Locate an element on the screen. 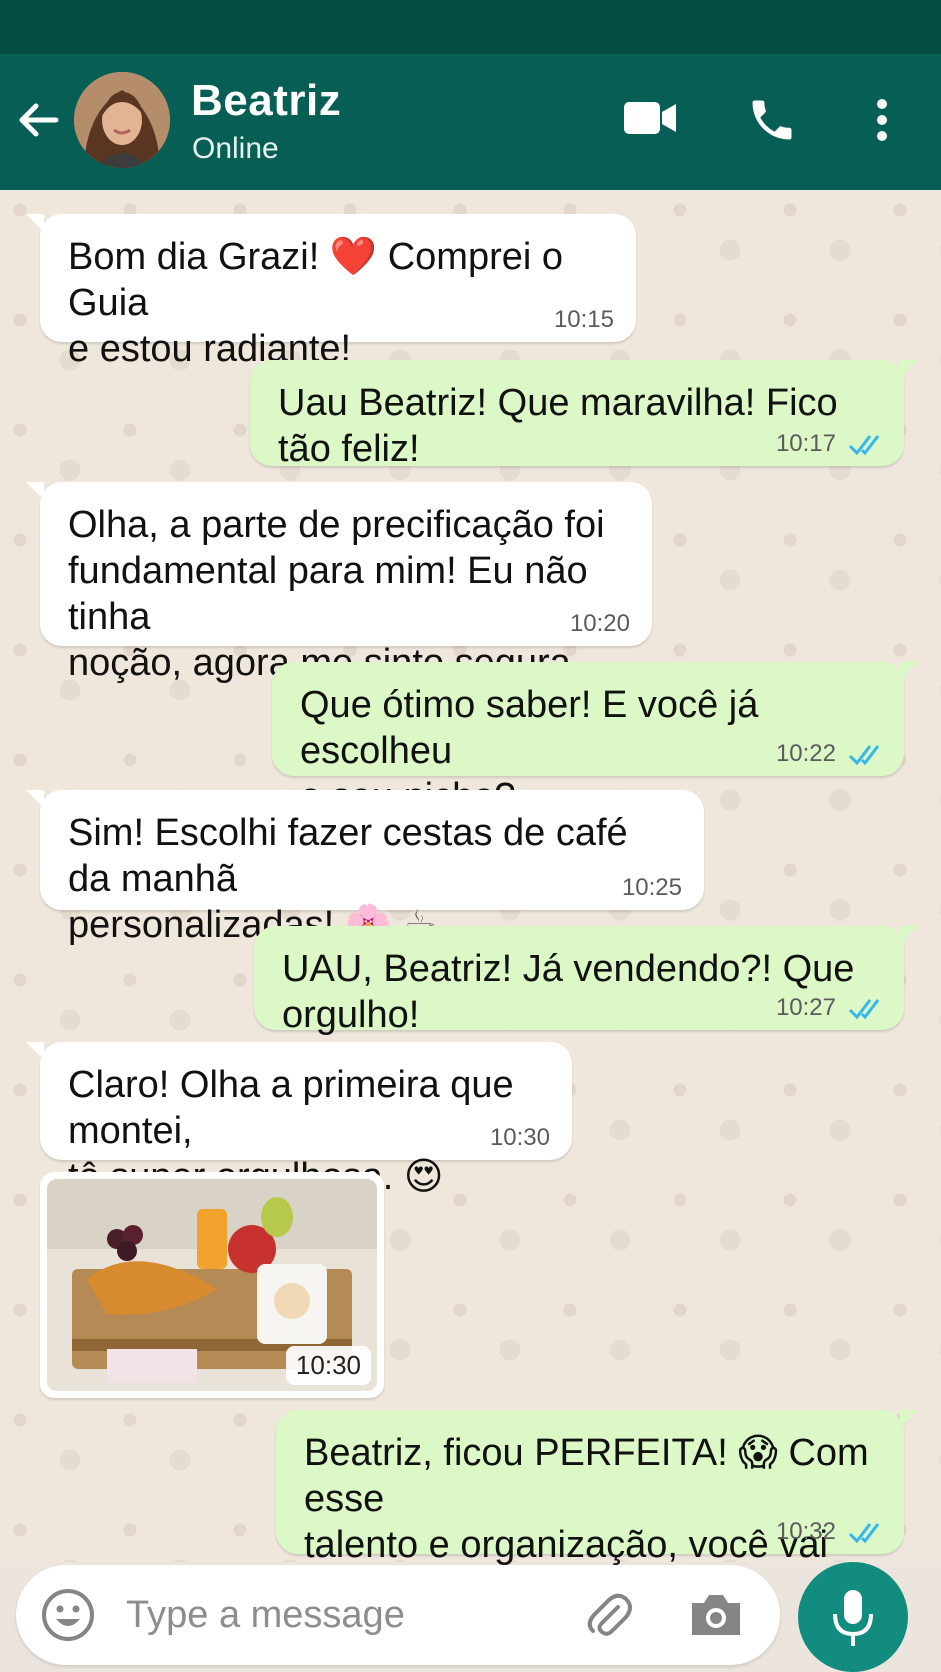 This screenshot has width=941, height=1672. image-message: 10:30 is located at coordinates (212, 1285).